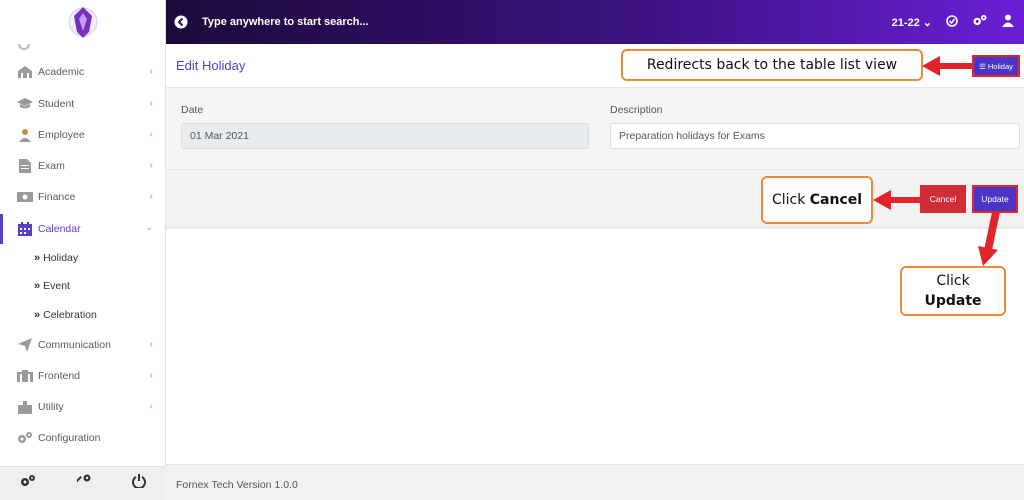 The height and width of the screenshot is (500, 1024). I want to click on calendar-icon, so click(25, 229).